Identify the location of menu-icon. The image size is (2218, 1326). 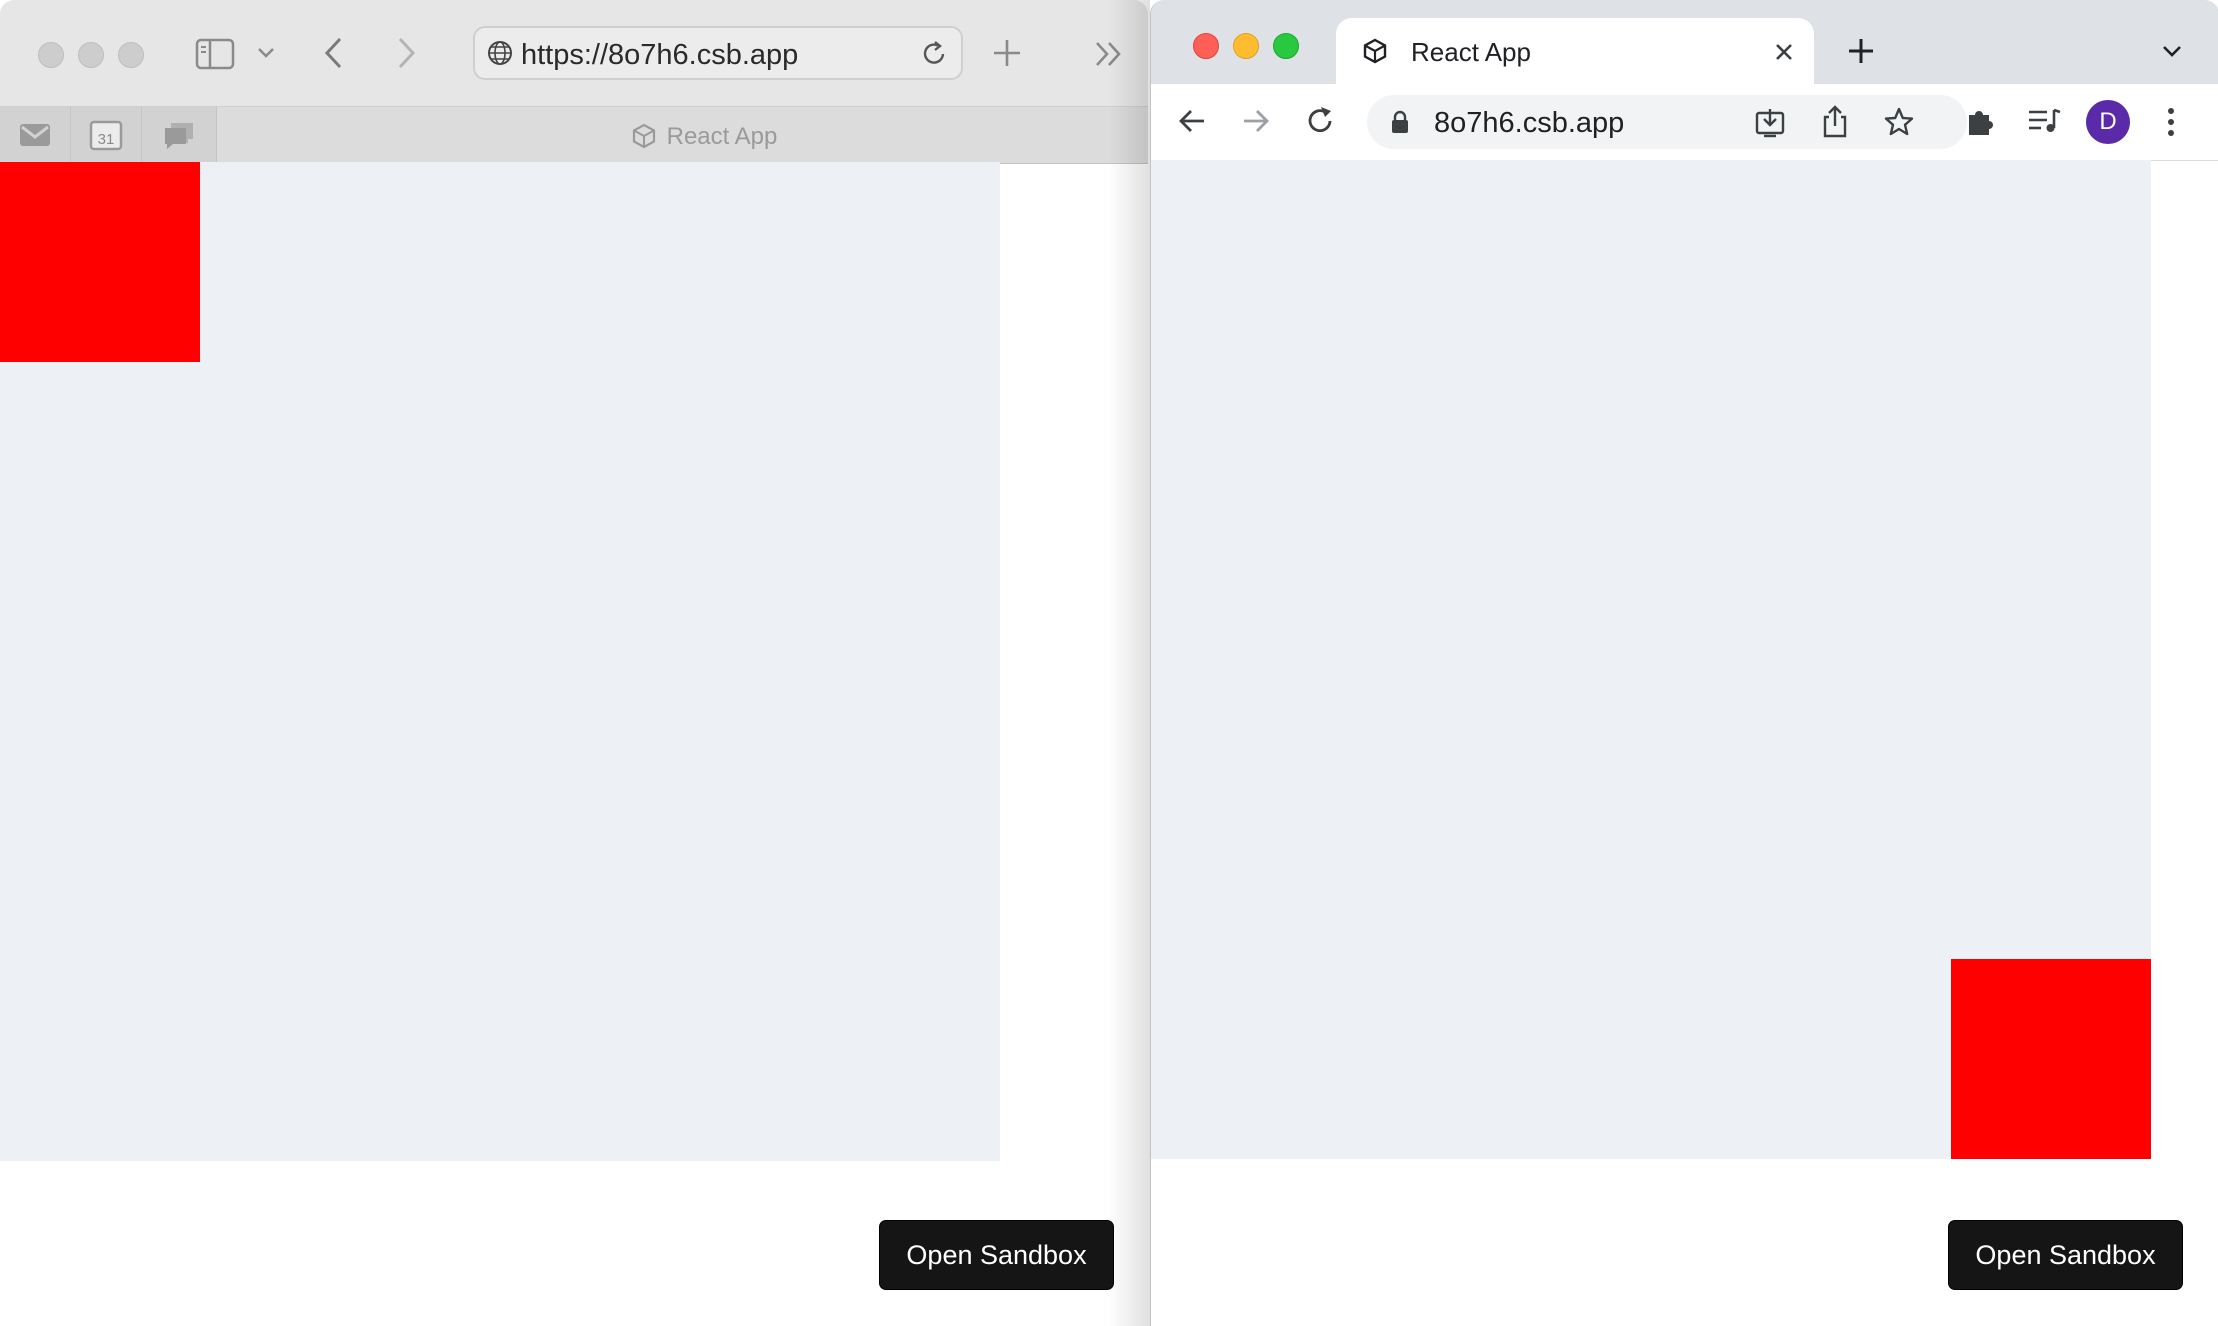
(2171, 122).